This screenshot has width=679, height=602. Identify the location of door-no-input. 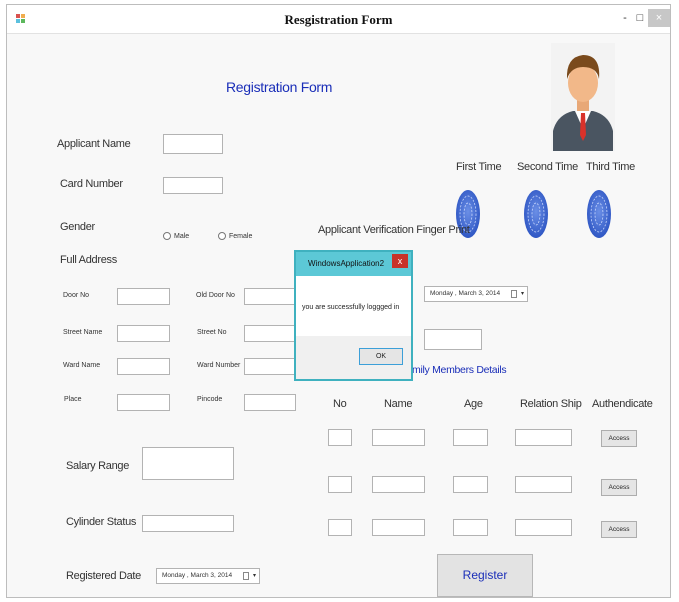
(143, 296).